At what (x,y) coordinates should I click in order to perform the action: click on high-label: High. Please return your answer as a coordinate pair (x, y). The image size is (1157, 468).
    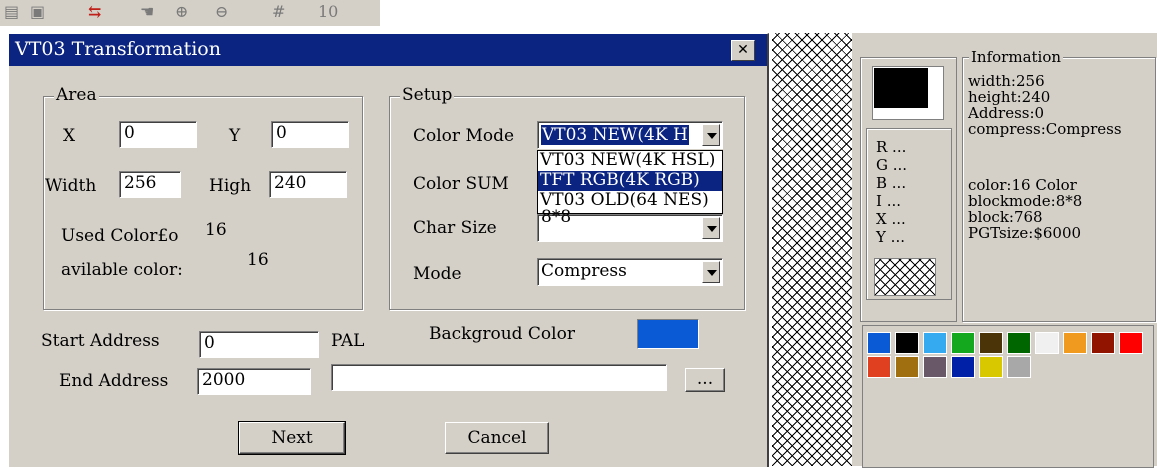
    Looking at the image, I should click on (230, 186).